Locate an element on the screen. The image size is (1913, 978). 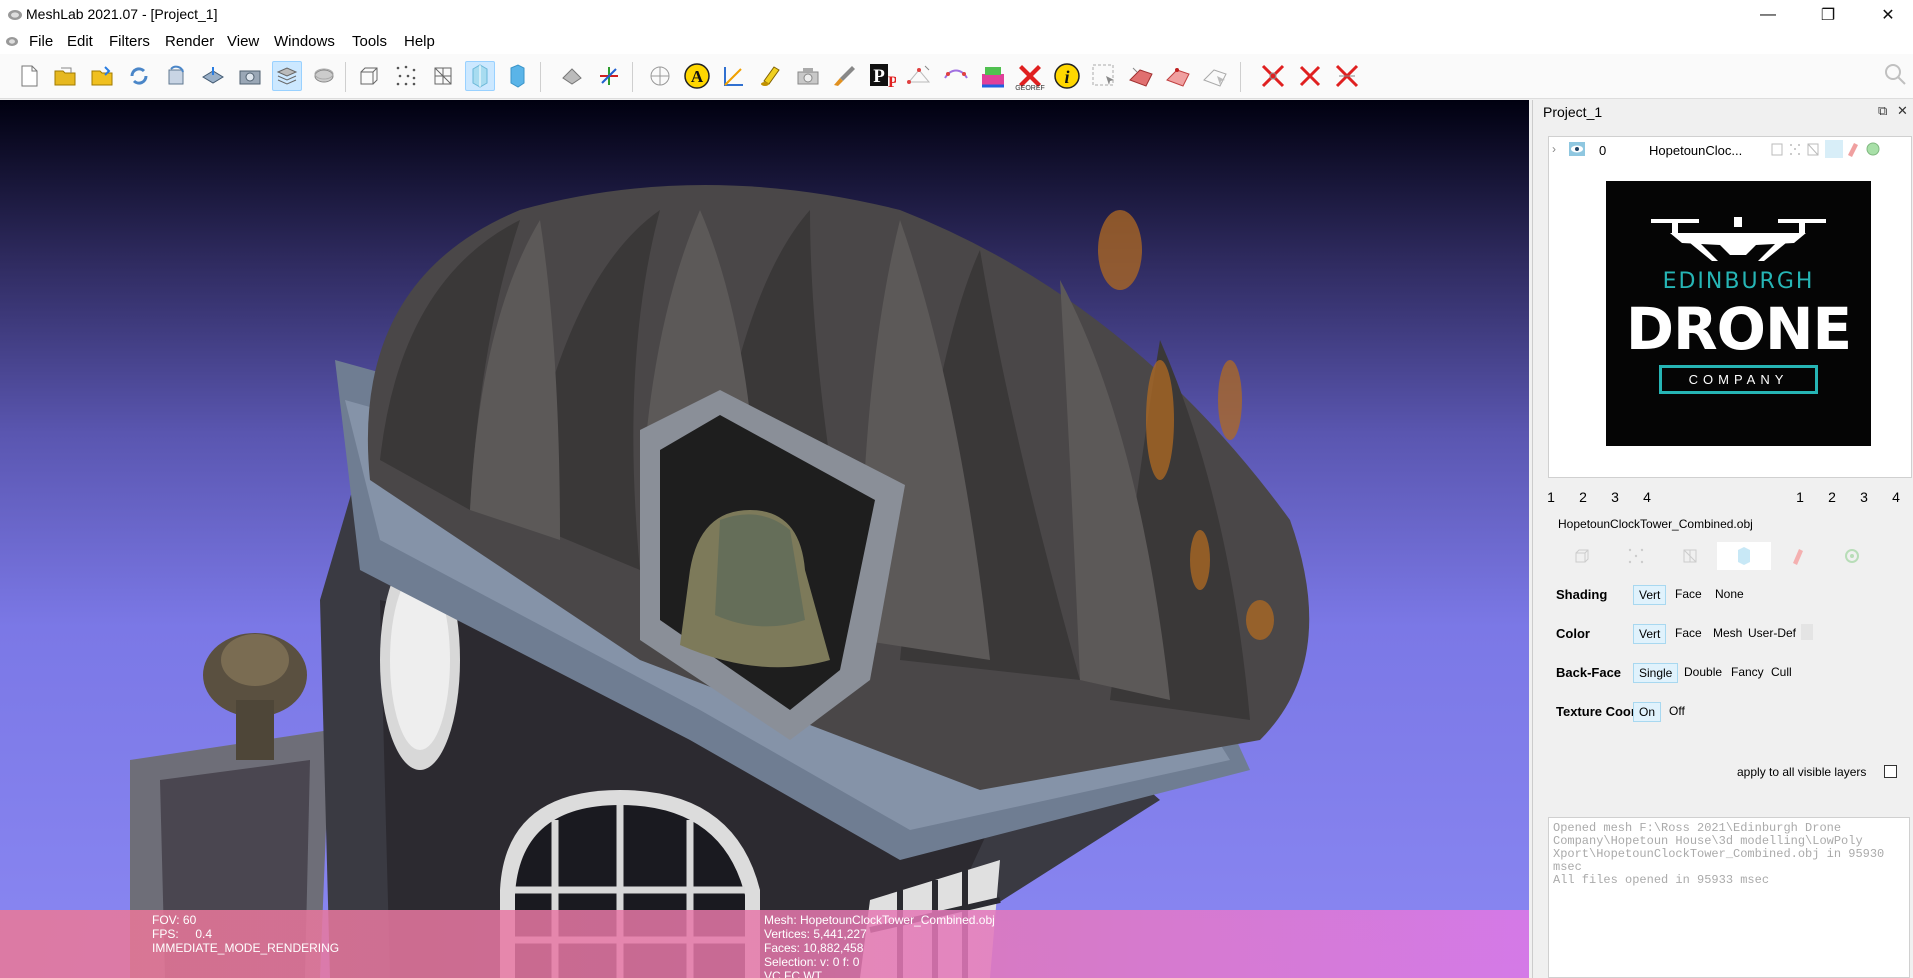
panel-title: Project_1 is located at coordinates (1573, 112).